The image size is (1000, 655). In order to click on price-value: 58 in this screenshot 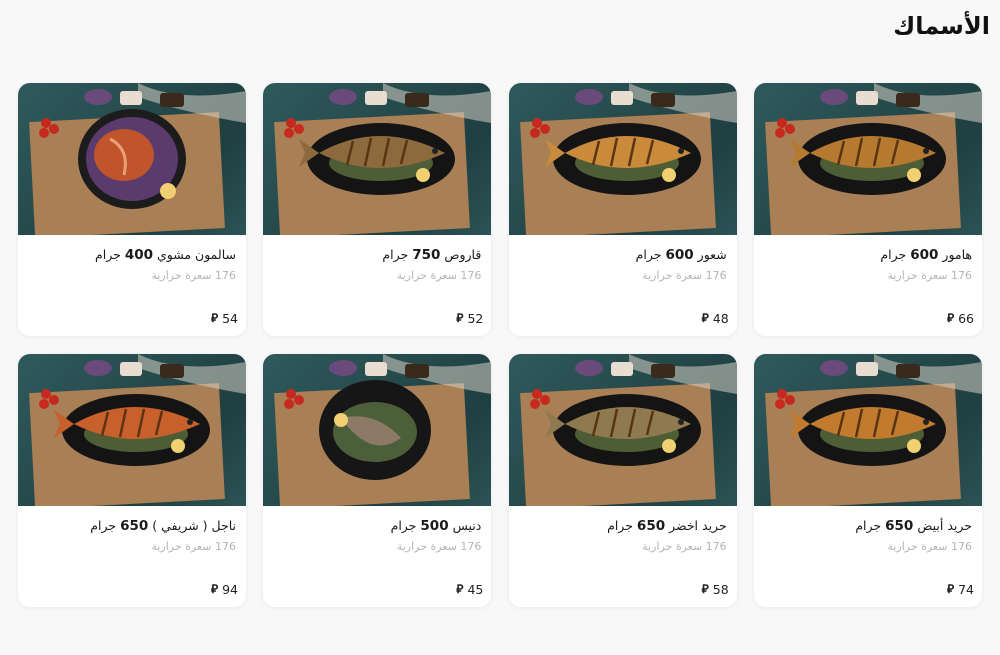, I will do `click(720, 589)`.